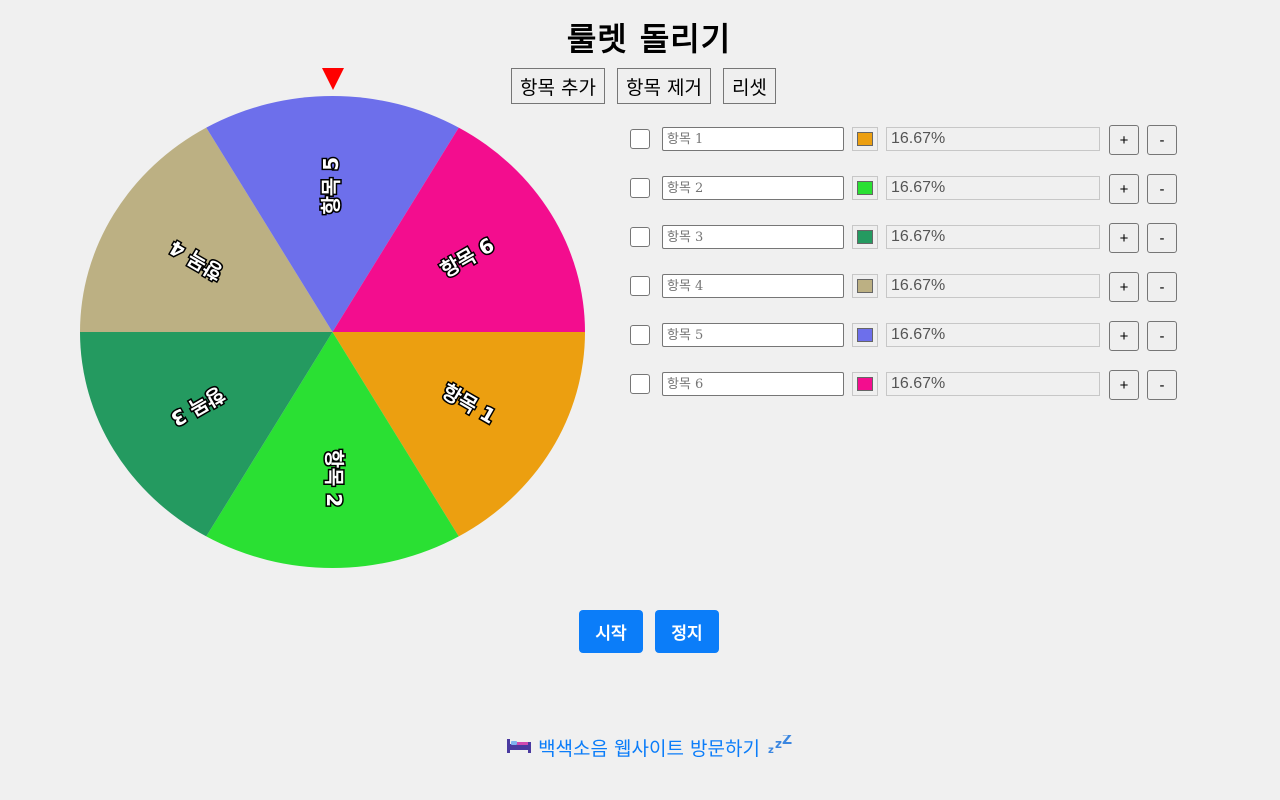 The image size is (1280, 800). I want to click on stop-button: 정지, so click(687, 631).